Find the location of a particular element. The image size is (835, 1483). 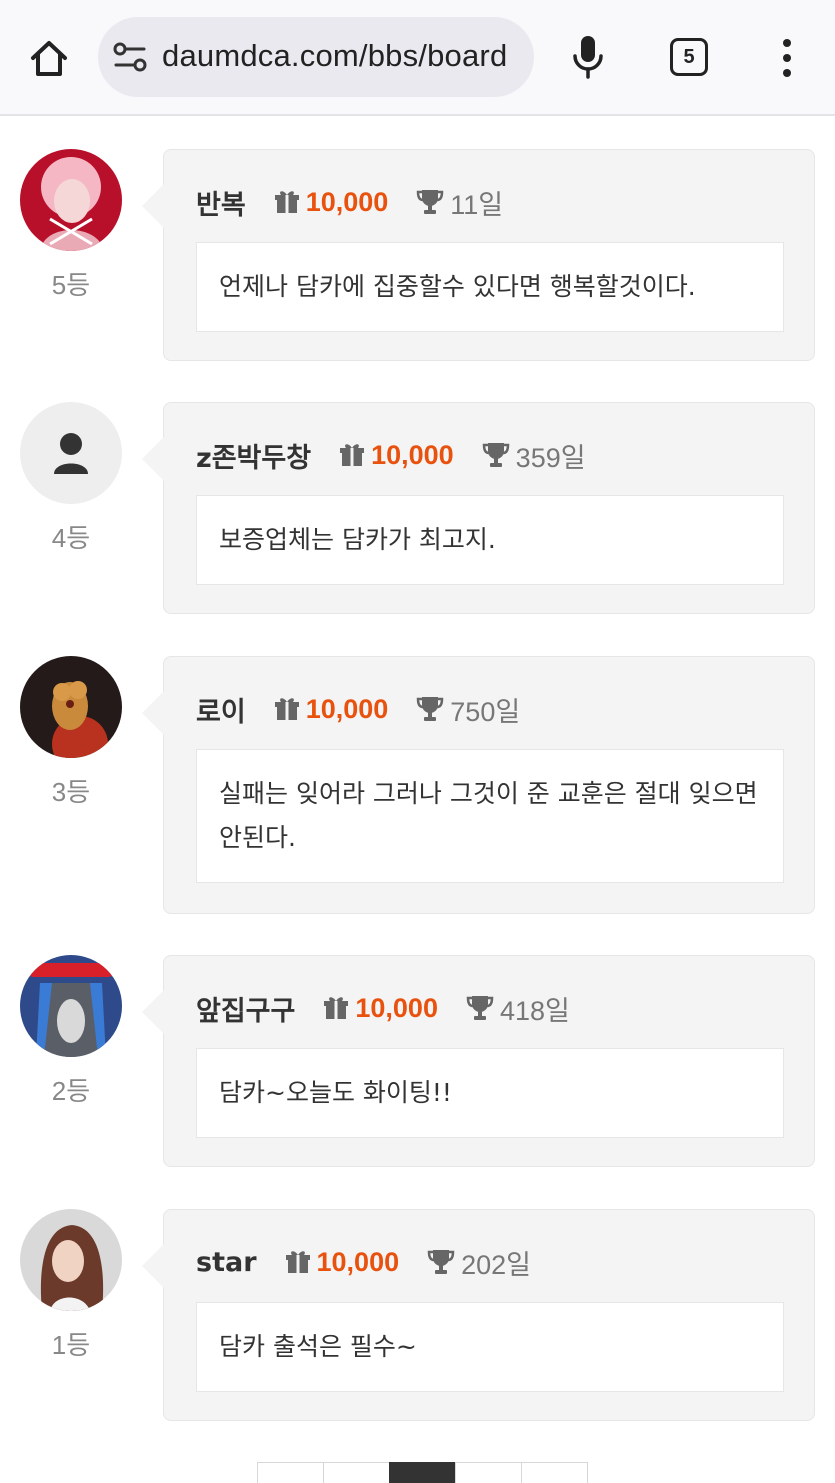

comment-message: 보증업체는 담카가 최고지. is located at coordinates (490, 540).